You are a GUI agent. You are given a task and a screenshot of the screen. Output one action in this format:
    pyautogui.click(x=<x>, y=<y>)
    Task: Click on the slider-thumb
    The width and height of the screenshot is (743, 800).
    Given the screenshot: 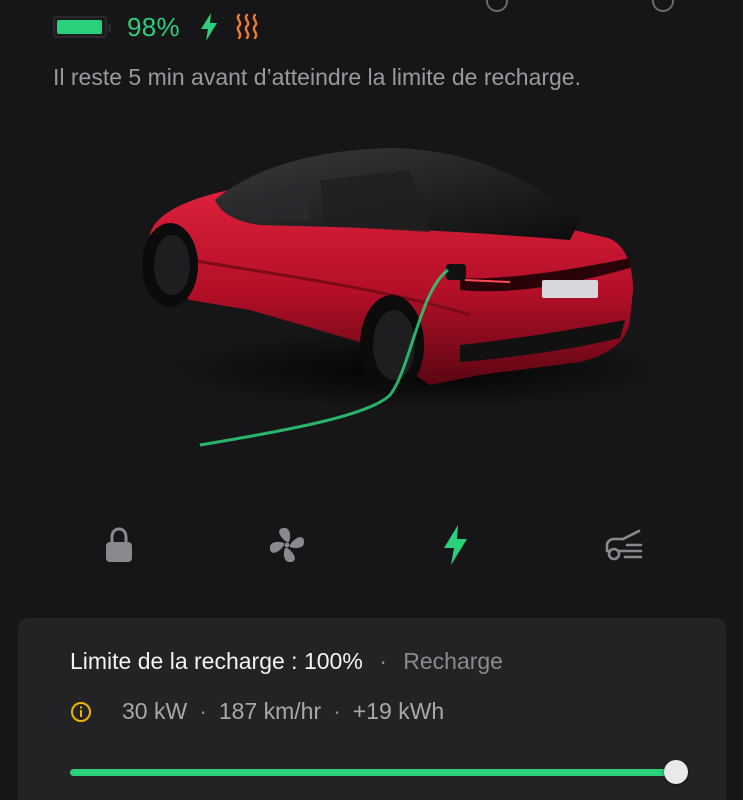 What is the action you would take?
    pyautogui.click(x=676, y=772)
    